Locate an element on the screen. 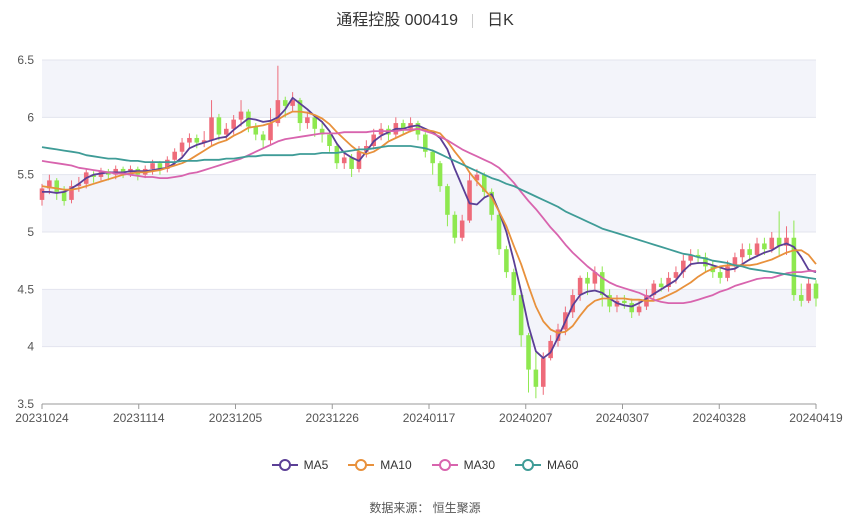 The height and width of the screenshot is (517, 850). y-tick-label: 3.5 is located at coordinates (25, 404).